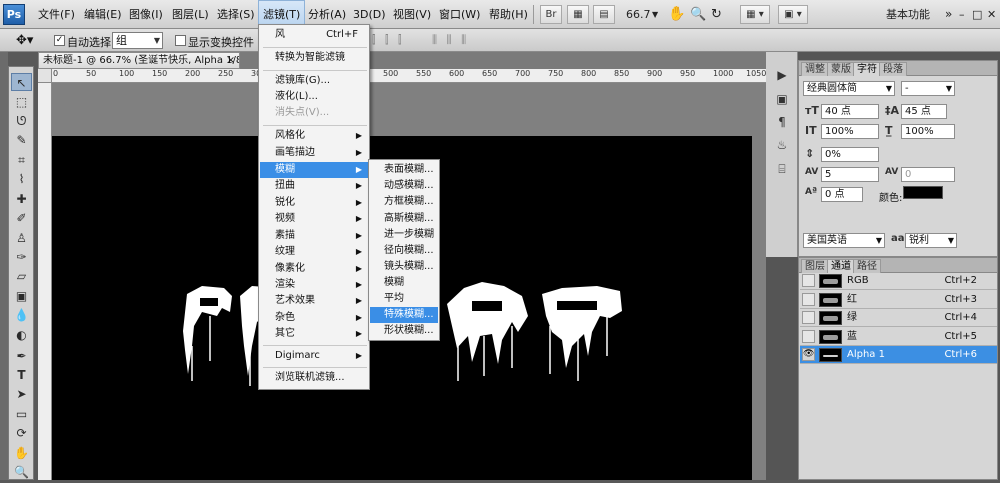 This screenshot has width=1000, height=483. Describe the element at coordinates (190, 14) in the screenshot. I see `menu-layer: 图层(L)` at that location.